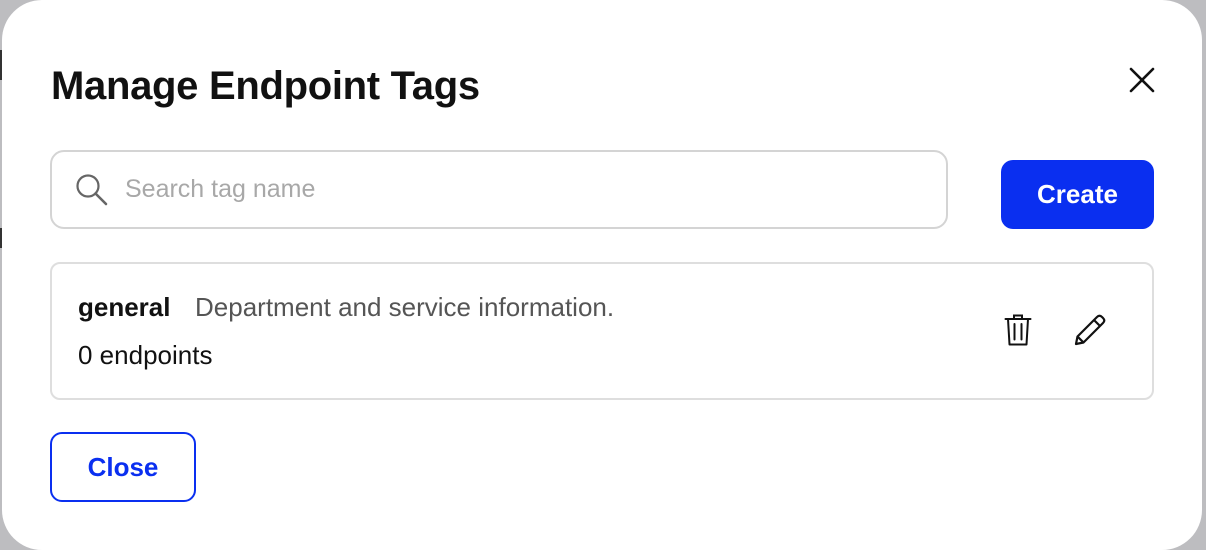 The image size is (1206, 550). What do you see at coordinates (1077, 194) in the screenshot?
I see `create-button: Create` at bounding box center [1077, 194].